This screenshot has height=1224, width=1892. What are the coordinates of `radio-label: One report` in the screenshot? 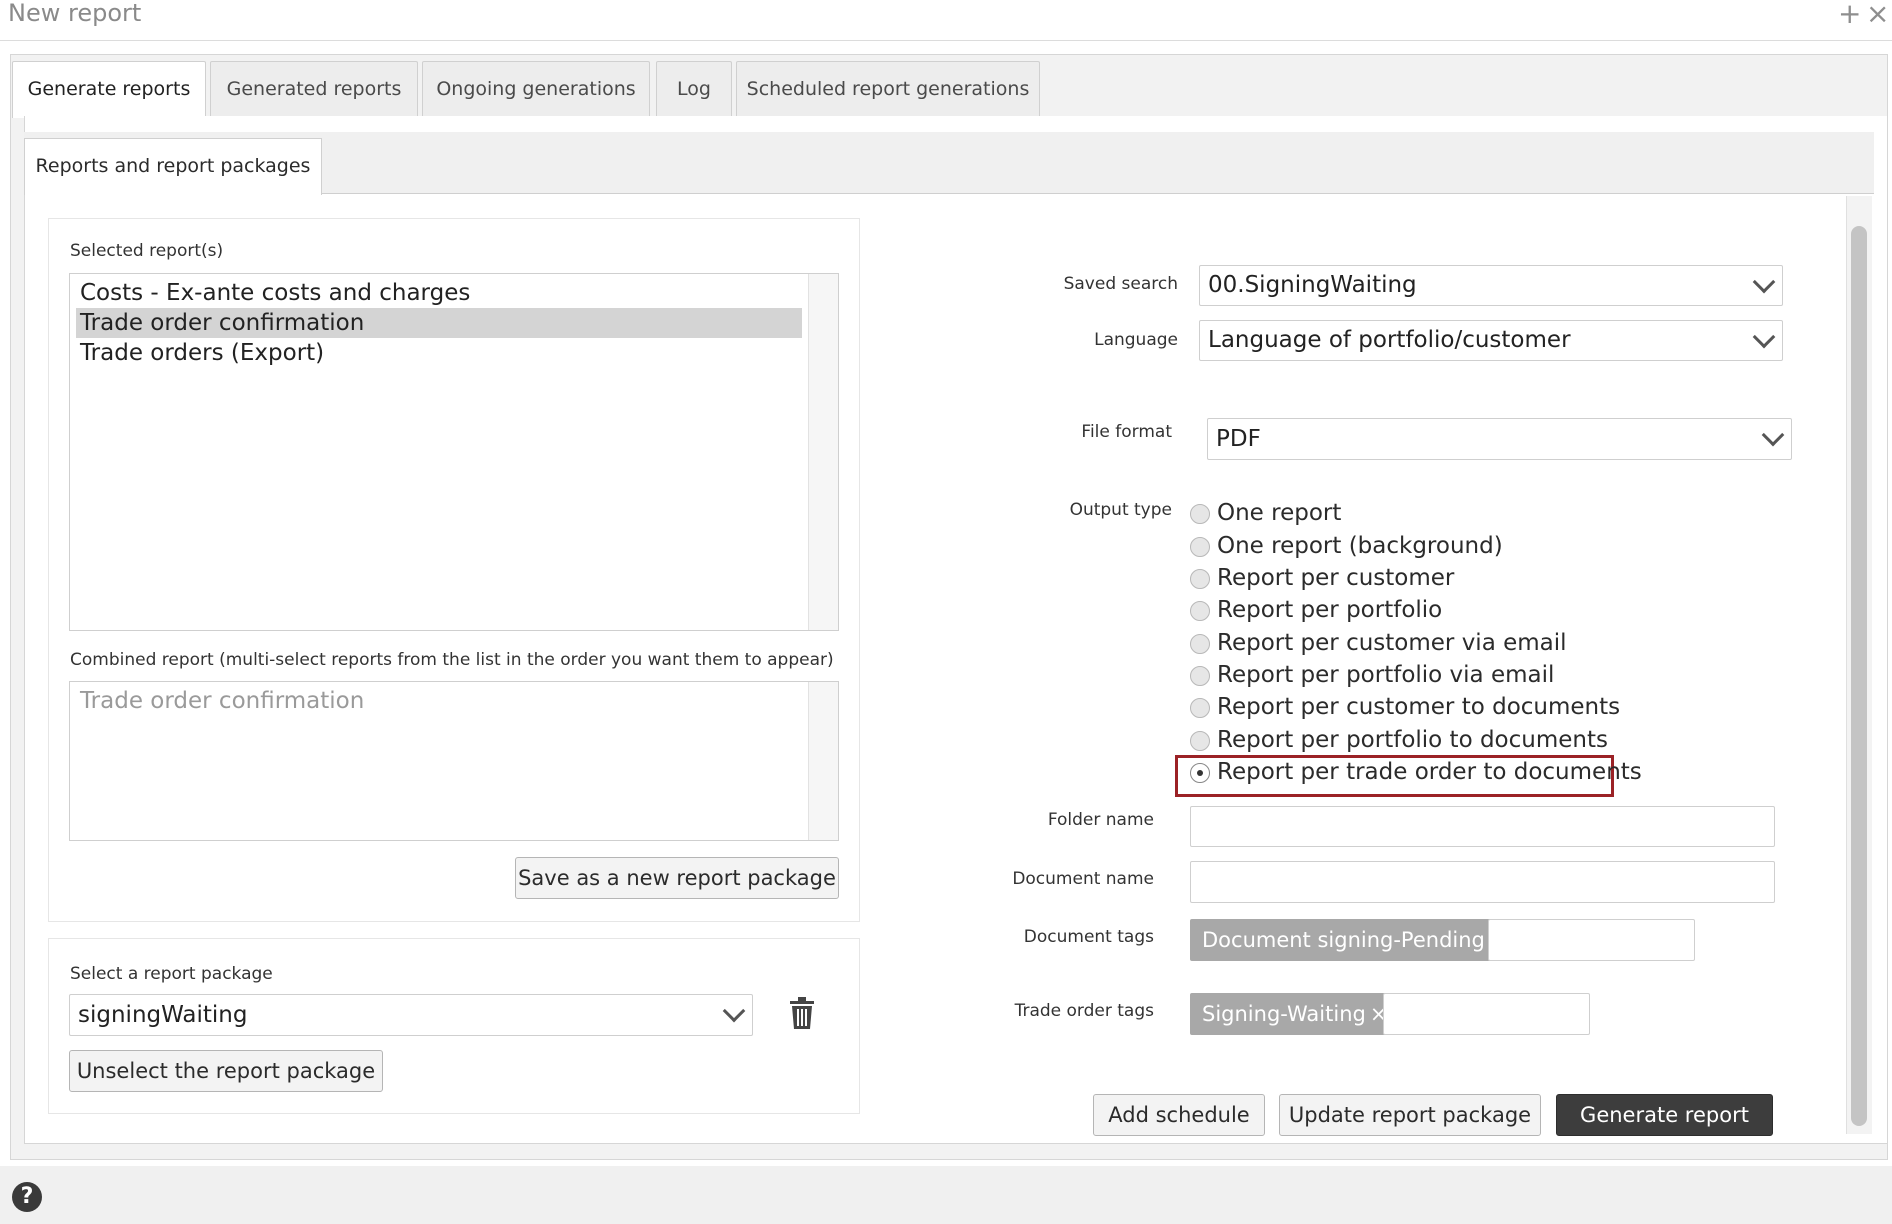 It's located at (1279, 513).